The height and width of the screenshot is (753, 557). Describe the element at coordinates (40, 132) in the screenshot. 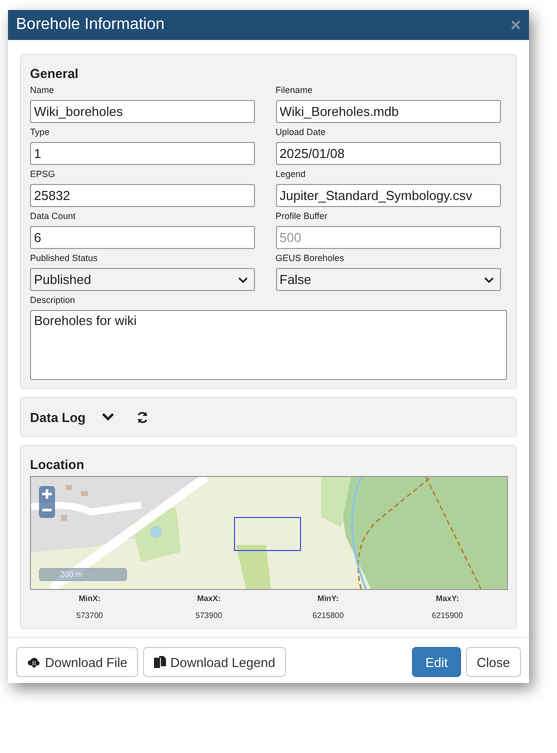

I see `field-label: Type` at that location.